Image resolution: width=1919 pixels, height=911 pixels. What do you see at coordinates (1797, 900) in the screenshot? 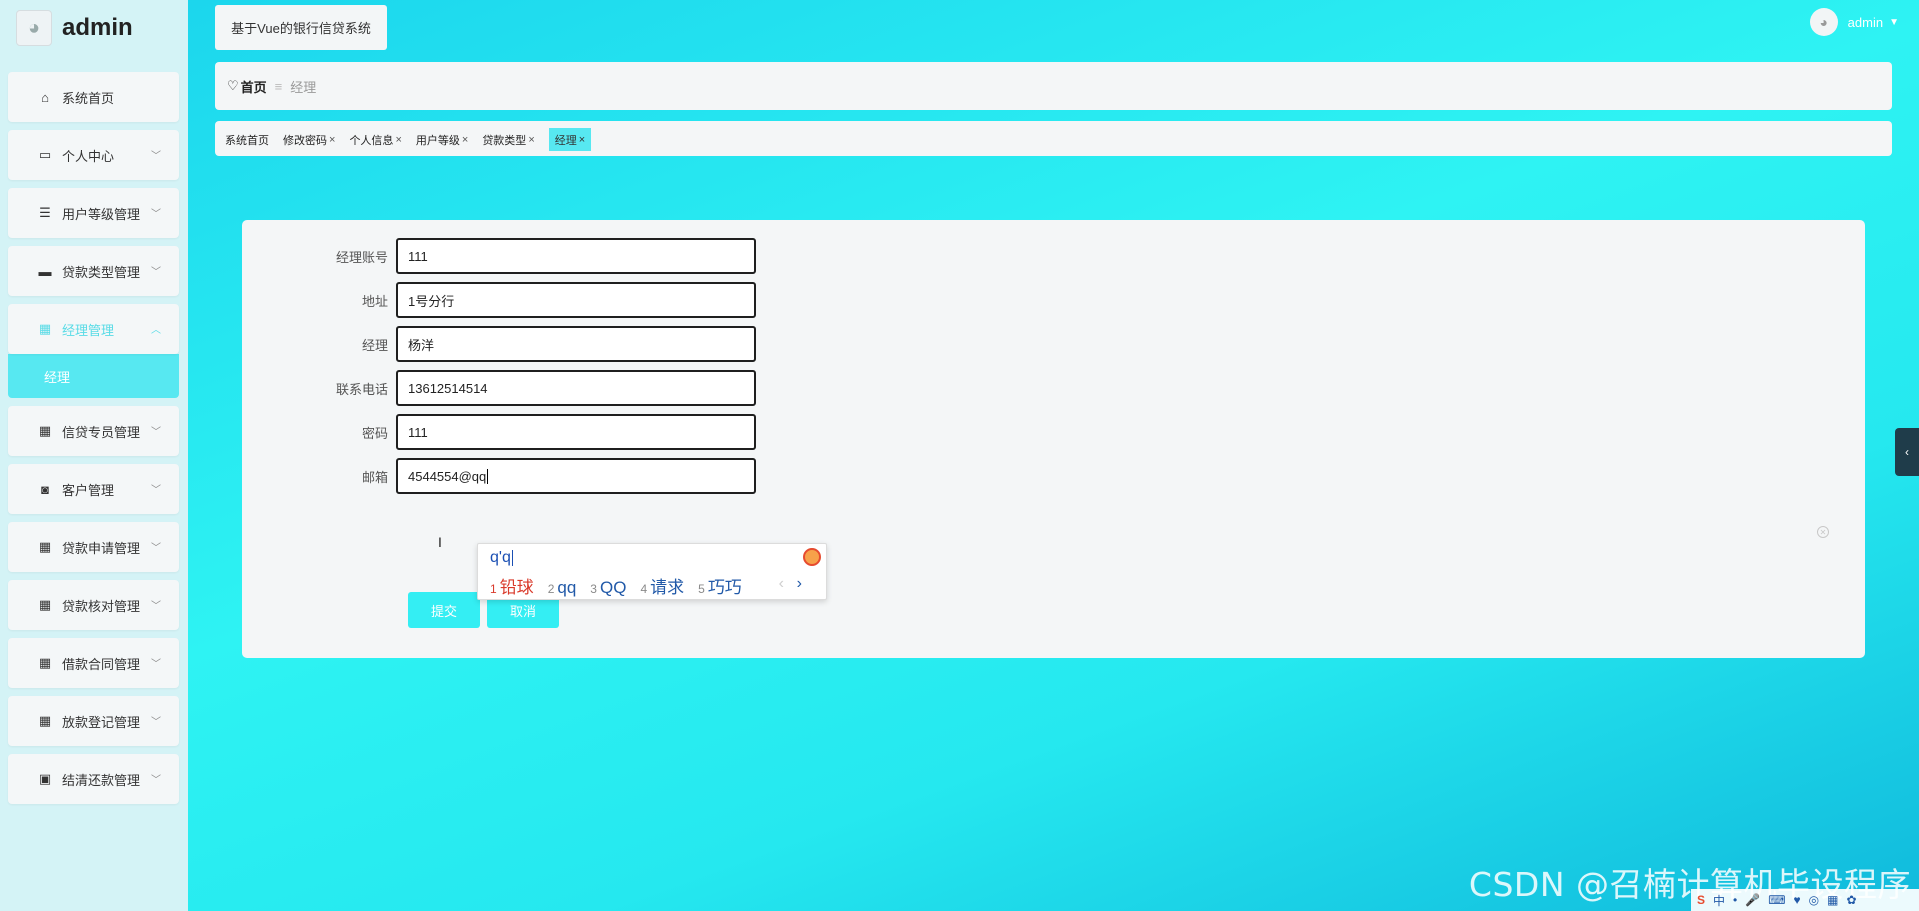
I see `tray-icon: ♥` at bounding box center [1797, 900].